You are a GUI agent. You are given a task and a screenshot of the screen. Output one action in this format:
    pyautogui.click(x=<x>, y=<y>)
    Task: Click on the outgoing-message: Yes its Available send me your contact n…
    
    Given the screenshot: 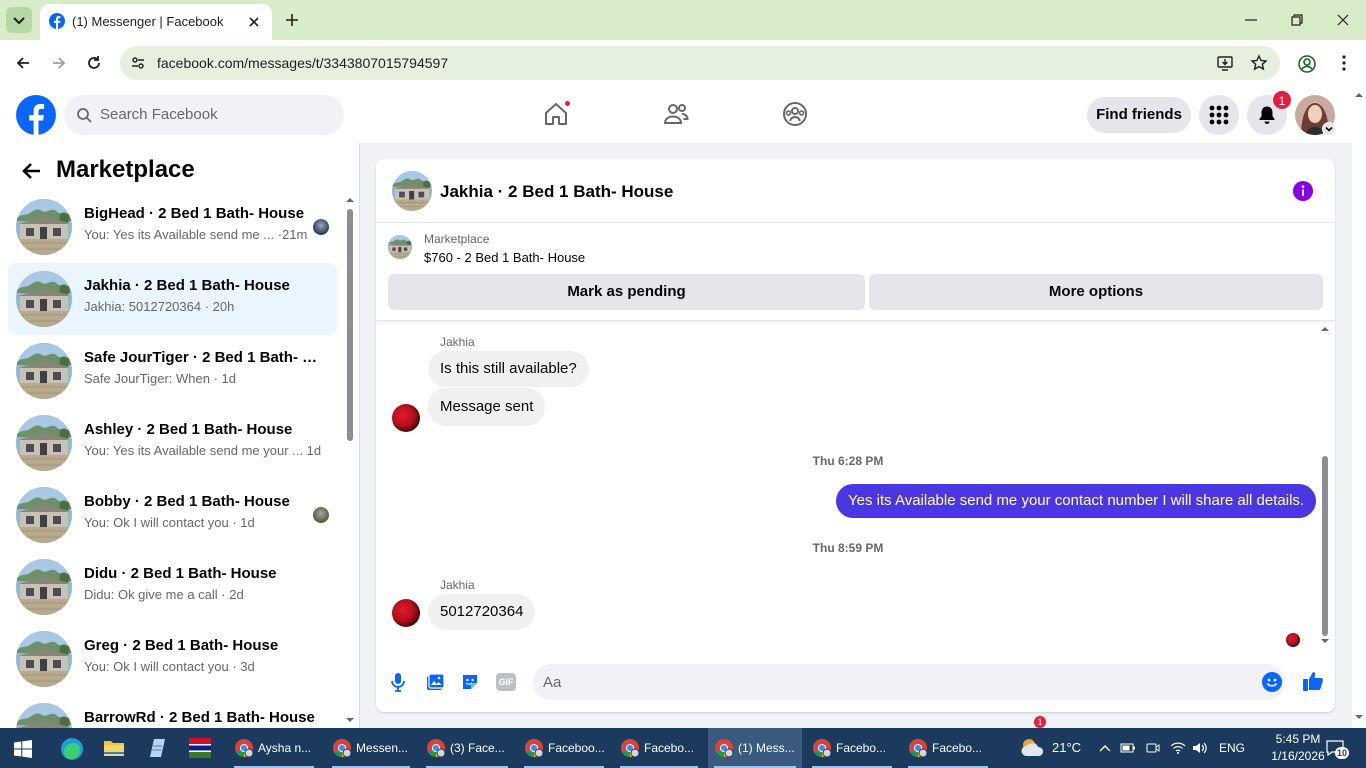 What is the action you would take?
    pyautogui.click(x=1076, y=501)
    